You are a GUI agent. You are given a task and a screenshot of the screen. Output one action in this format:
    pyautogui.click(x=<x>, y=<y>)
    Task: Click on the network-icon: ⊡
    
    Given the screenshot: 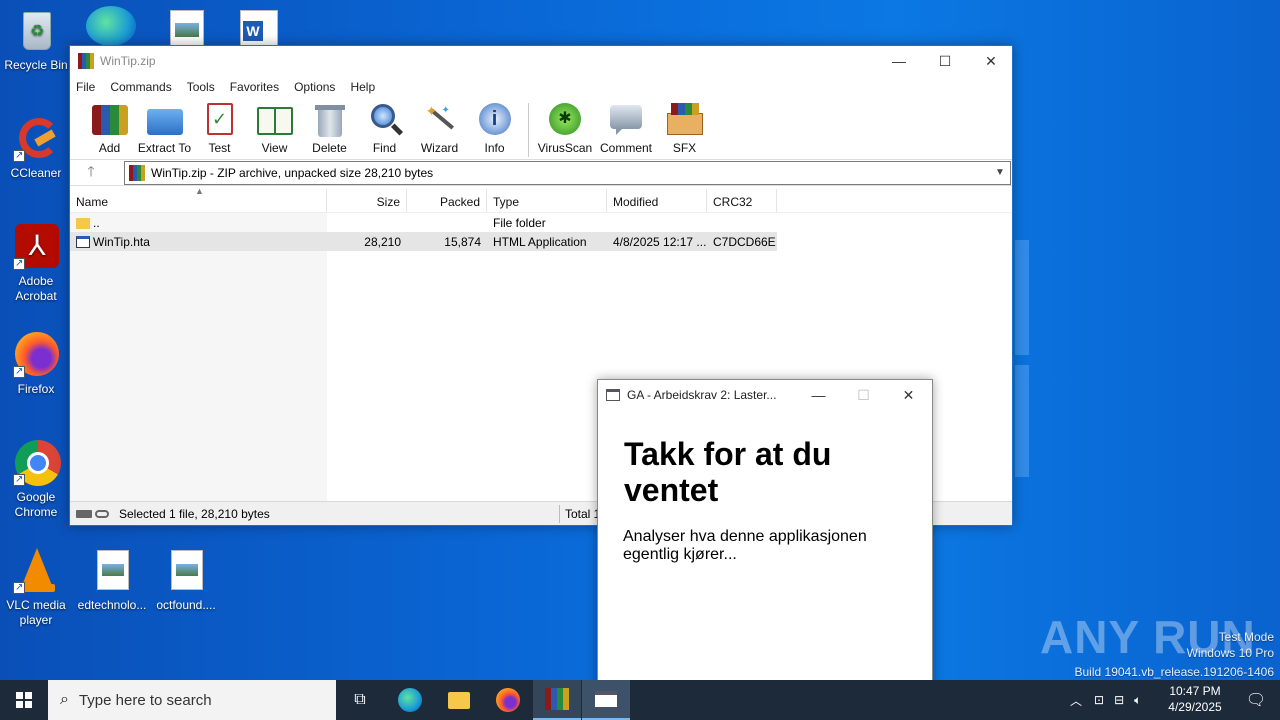 What is the action you would take?
    pyautogui.click(x=1099, y=700)
    